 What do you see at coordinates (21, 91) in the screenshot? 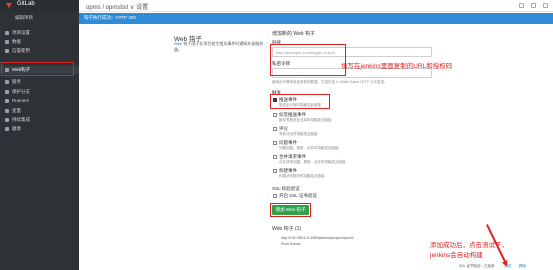
I see `sidebar-item-label: 保护分支` at bounding box center [21, 91].